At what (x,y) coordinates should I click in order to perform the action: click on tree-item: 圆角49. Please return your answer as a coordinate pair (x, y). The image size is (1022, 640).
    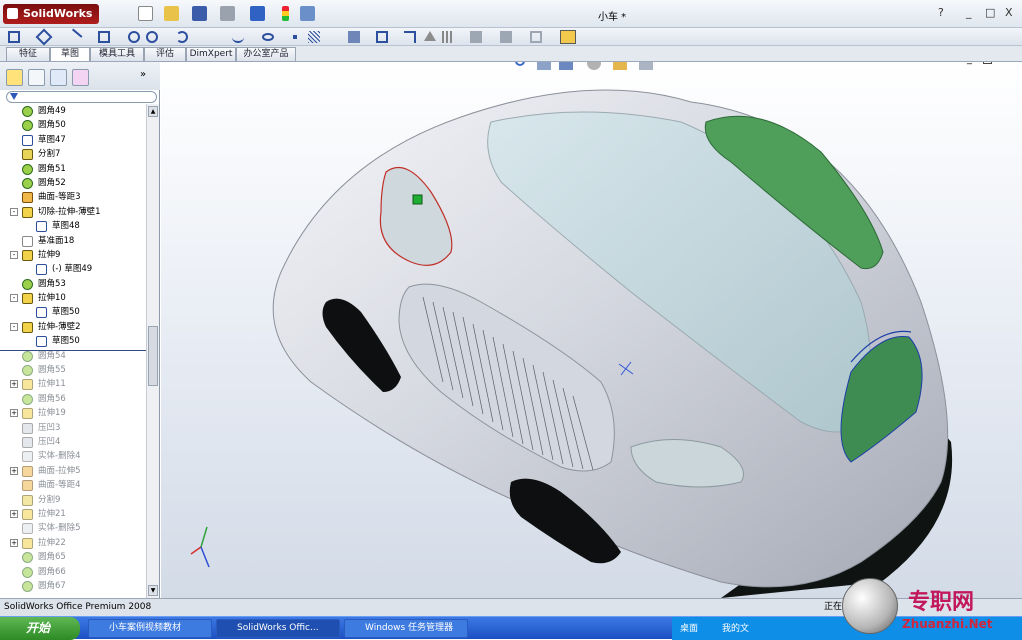
    Looking at the image, I should click on (73, 111).